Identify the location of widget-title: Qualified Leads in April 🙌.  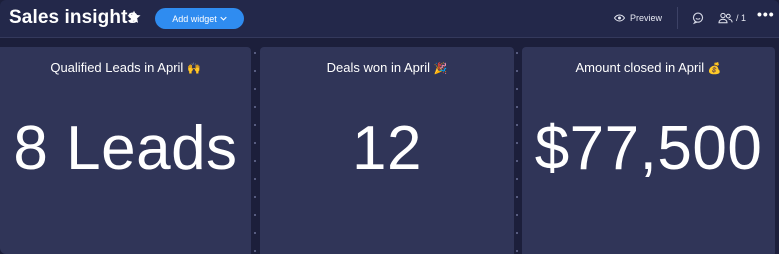
(125, 67).